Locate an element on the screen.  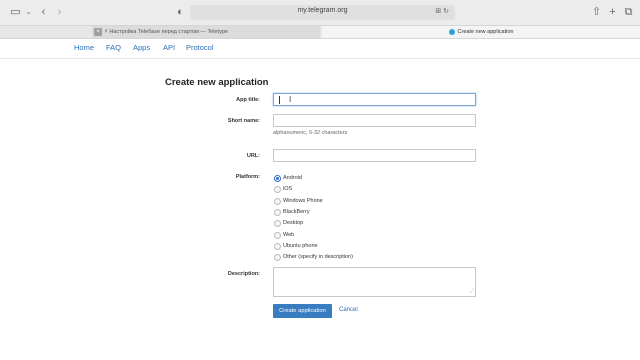
browser-toolbar: ▭ ⌄ ‹ › ◐ my.telegram.org ⊞ ↻ ⇧ + ⧉ is located at coordinates (320, 13).